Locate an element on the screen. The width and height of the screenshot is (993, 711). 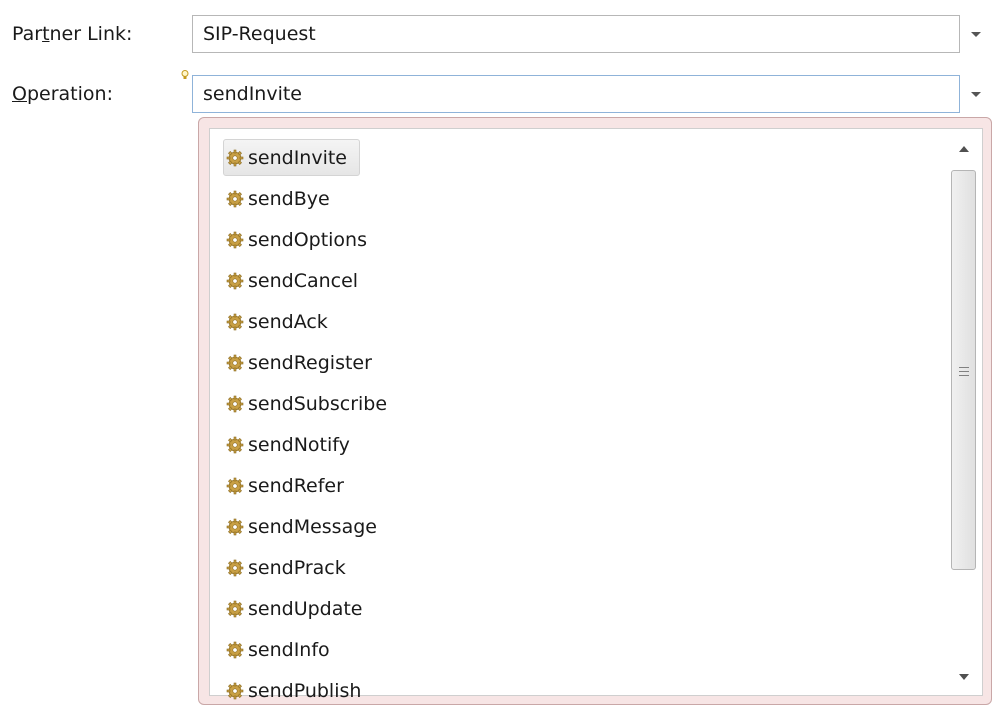
list-item-label: sendAck is located at coordinates (288, 321).